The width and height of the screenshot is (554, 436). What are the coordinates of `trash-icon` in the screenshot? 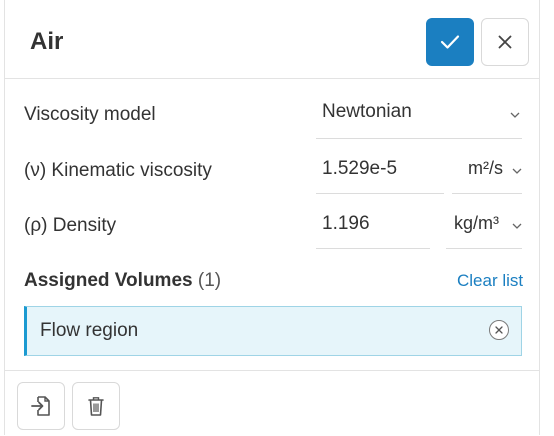 It's located at (96, 406).